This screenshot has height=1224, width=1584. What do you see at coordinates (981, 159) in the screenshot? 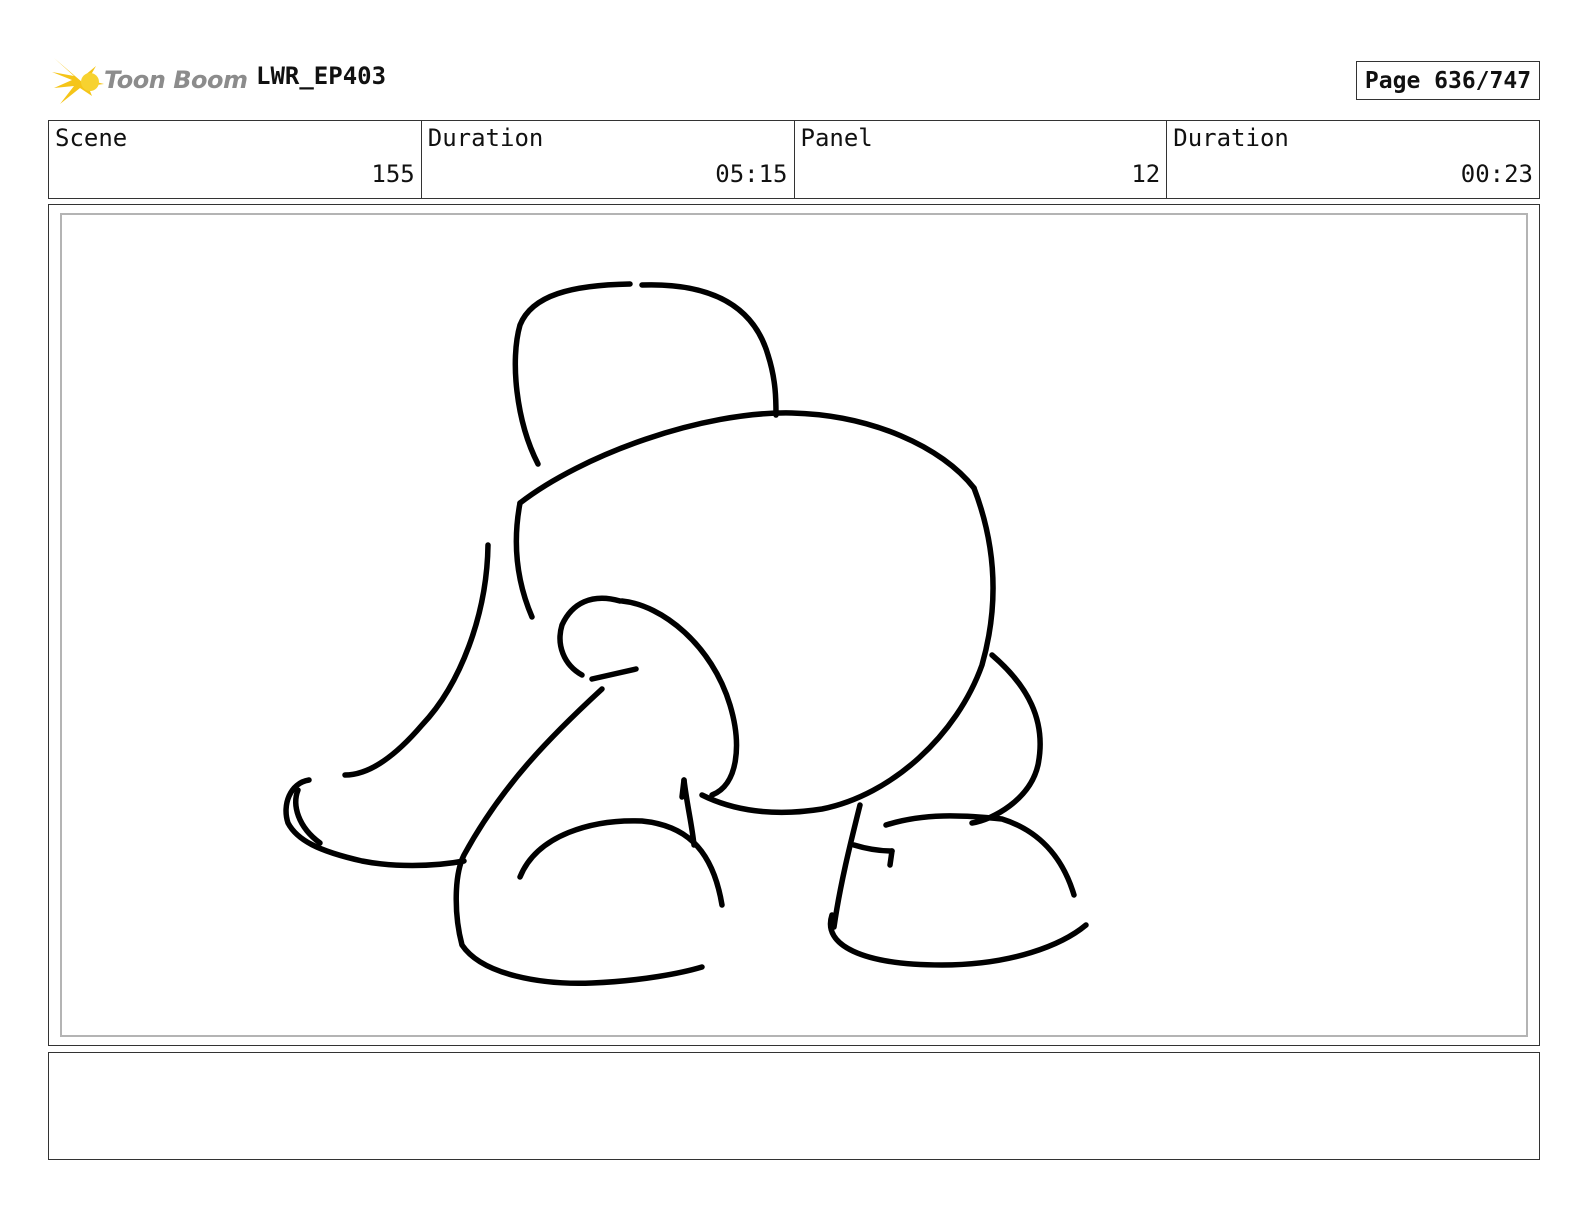
I see `panel-cell: Panel 12` at bounding box center [981, 159].